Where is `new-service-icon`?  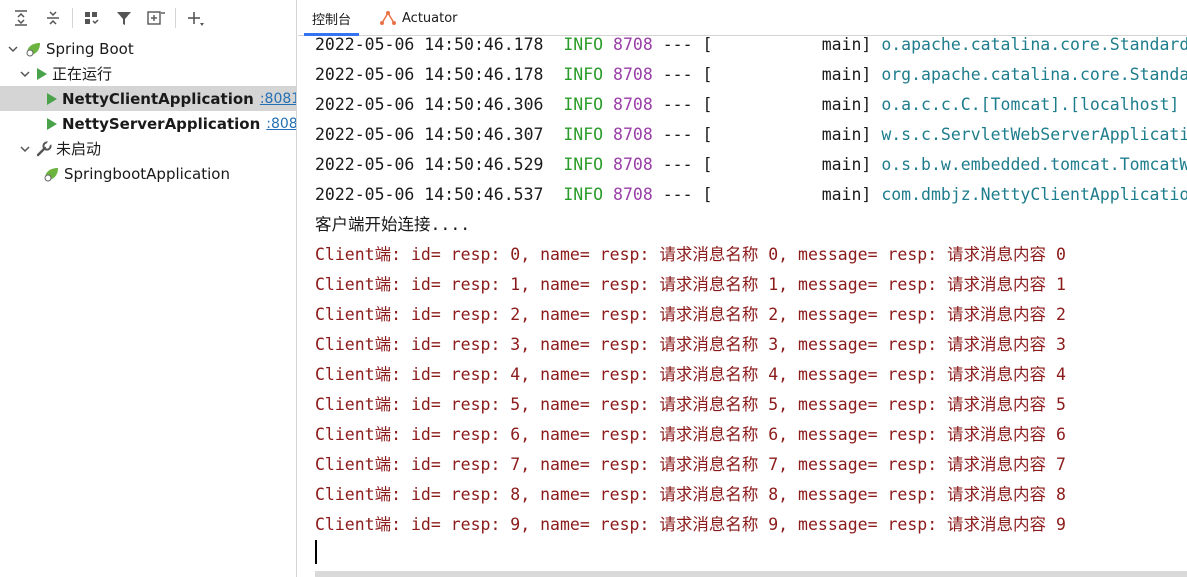 new-service-icon is located at coordinates (156, 18).